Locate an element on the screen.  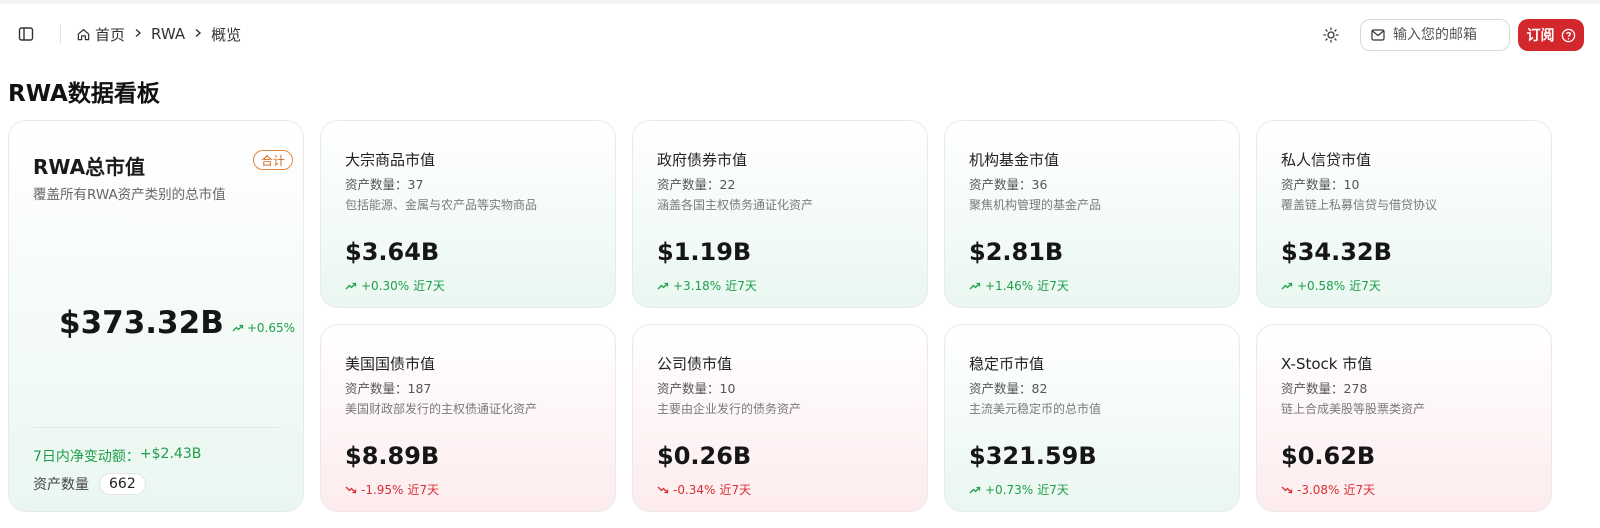
card-value: $2.81B is located at coordinates (1016, 252).